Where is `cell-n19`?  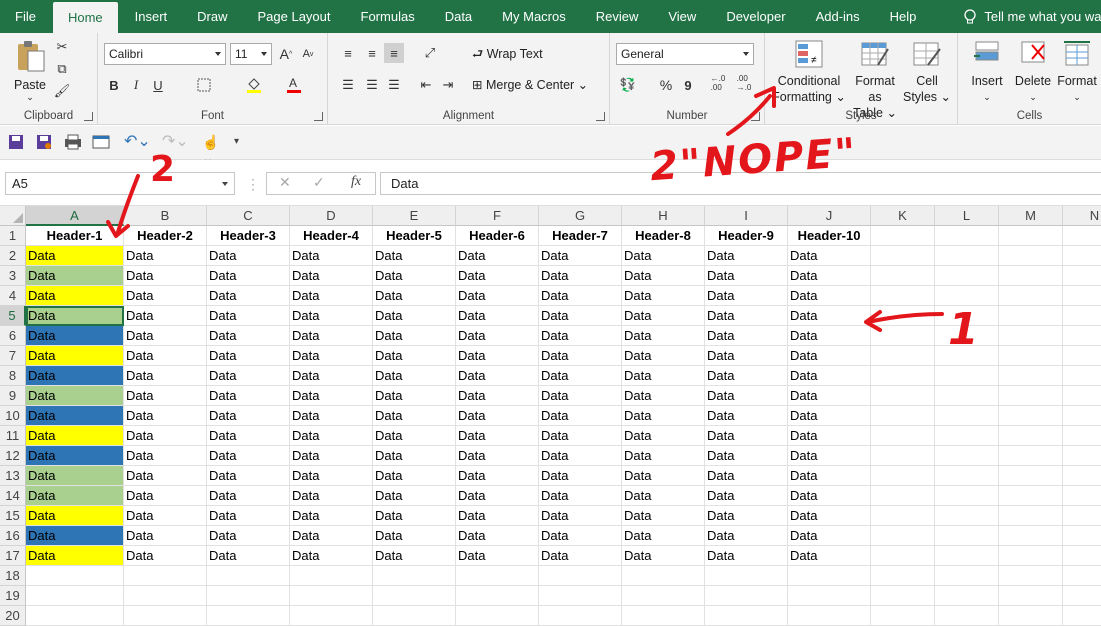
cell-n19 is located at coordinates (1082, 596).